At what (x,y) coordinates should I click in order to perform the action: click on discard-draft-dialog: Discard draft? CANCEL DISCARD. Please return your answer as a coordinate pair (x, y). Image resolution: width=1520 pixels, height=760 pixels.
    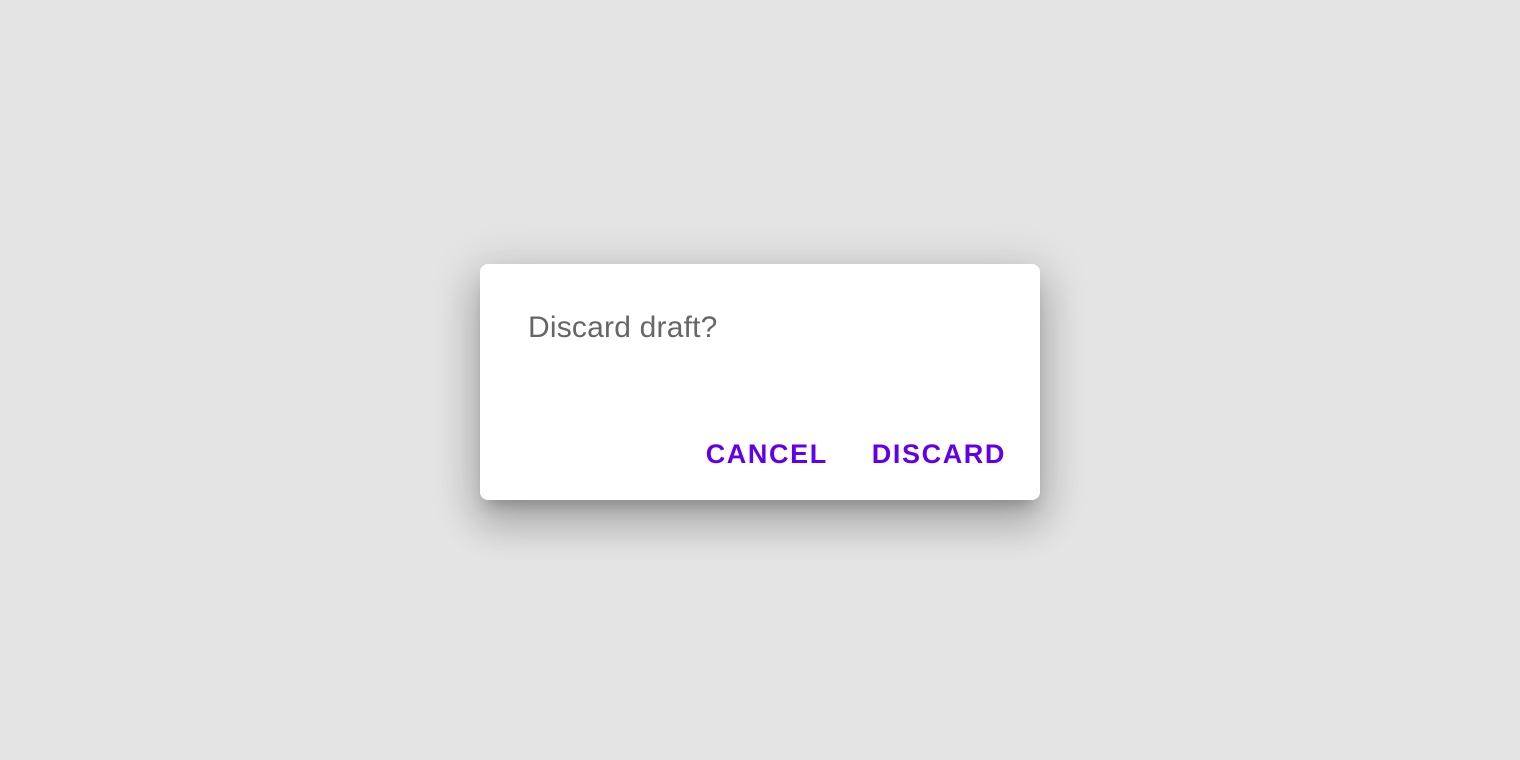
    Looking at the image, I should click on (760, 382).